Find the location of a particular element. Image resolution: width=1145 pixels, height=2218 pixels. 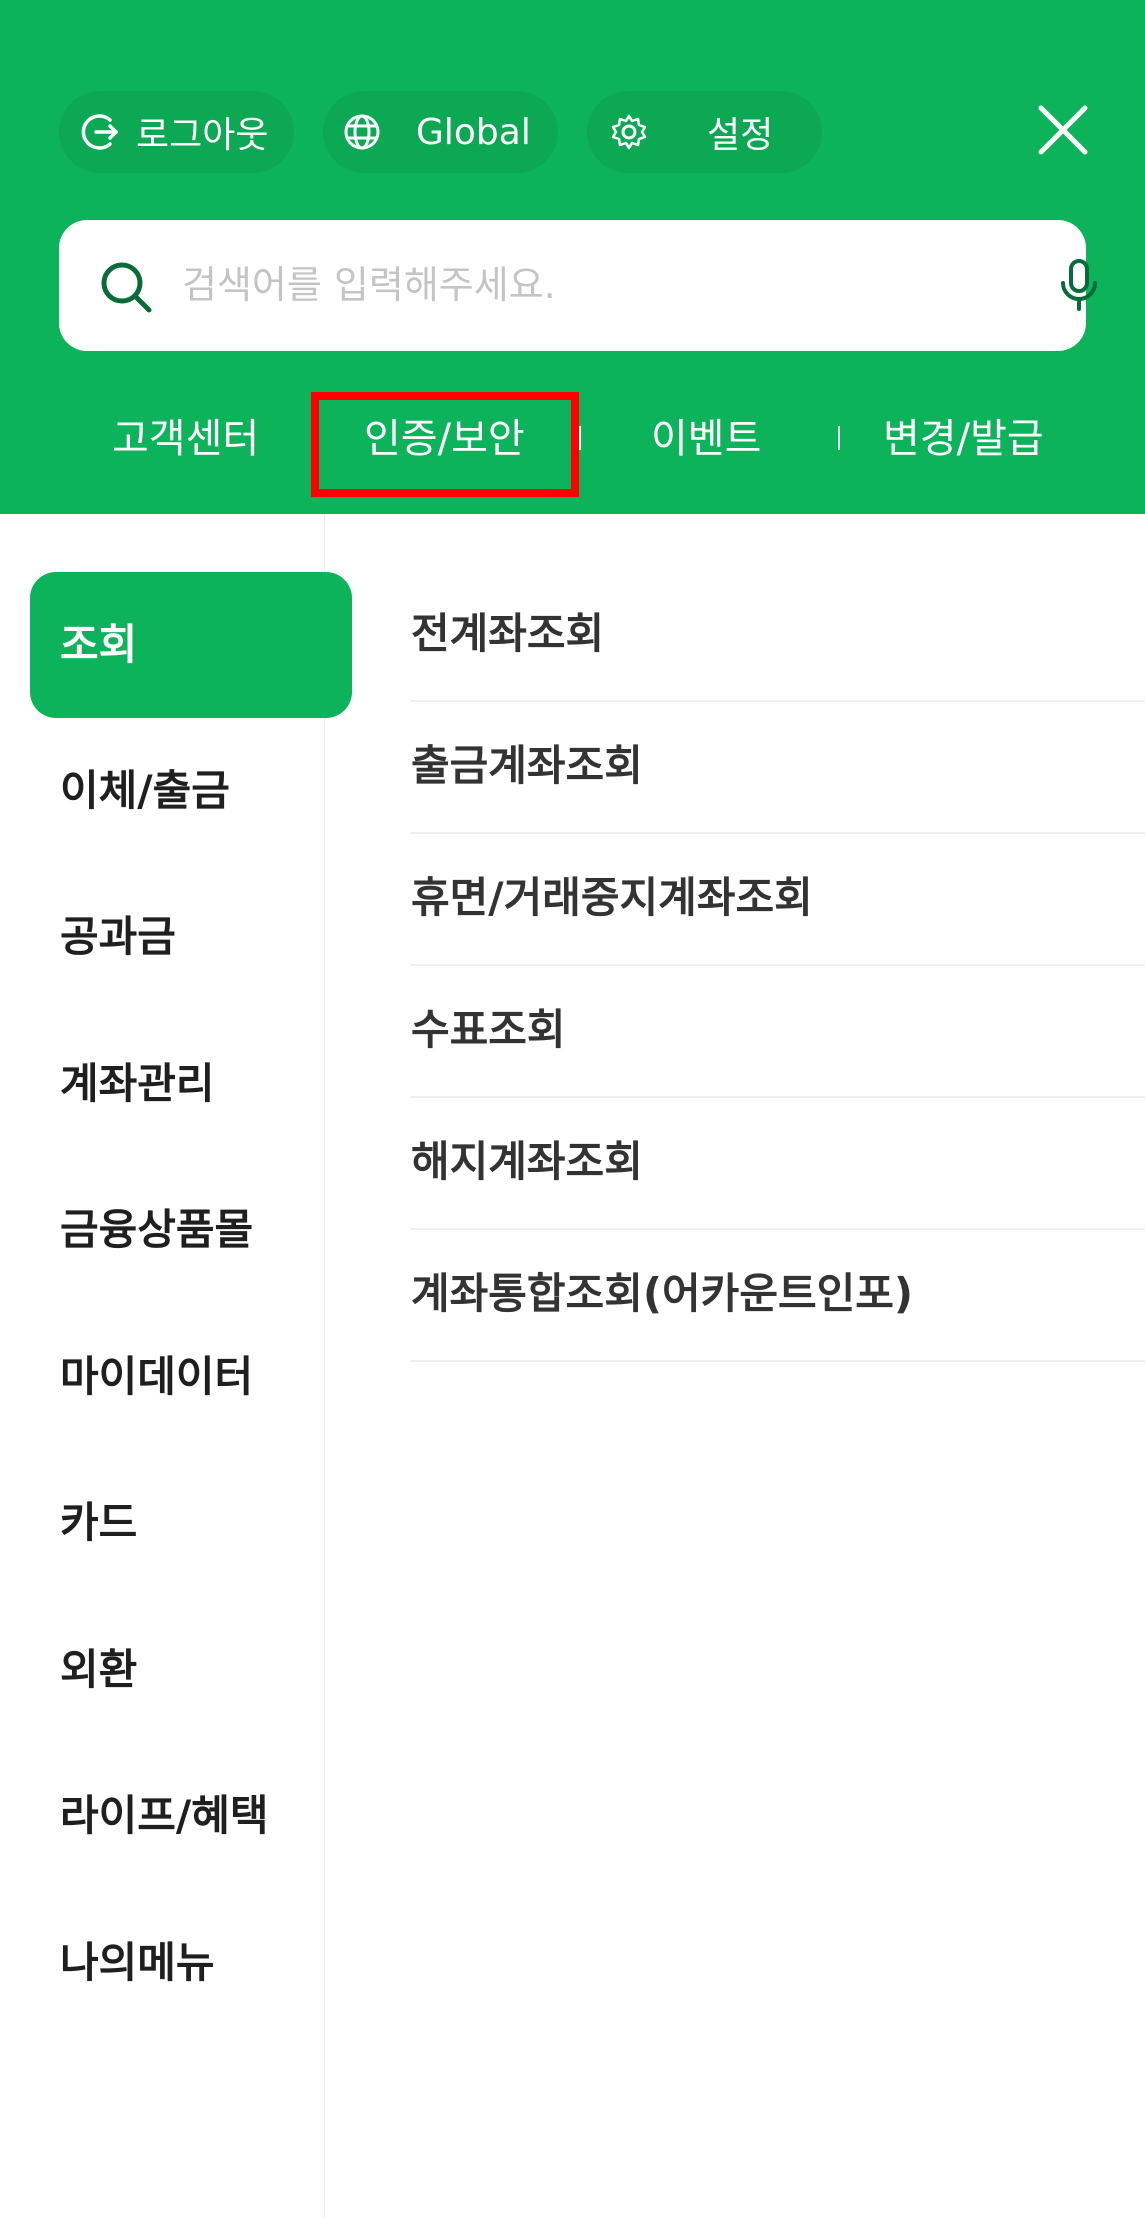

quick-link-event: 이벤트 is located at coordinates (706, 439).